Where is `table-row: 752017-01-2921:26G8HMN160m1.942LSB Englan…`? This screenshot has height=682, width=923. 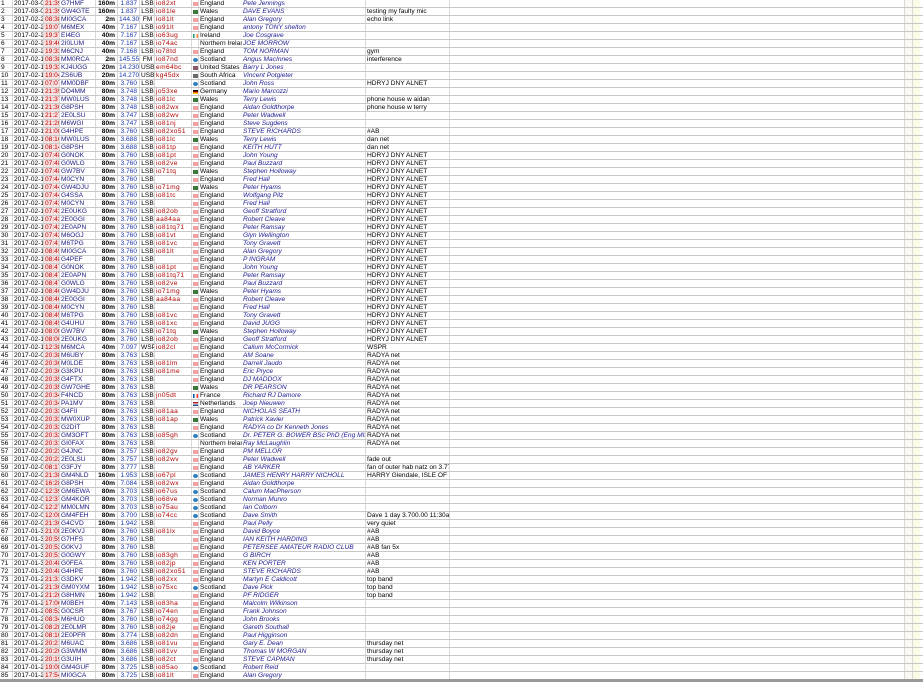
table-row: 752017-01-2921:26G8HMN160m1.942LSB Englan… is located at coordinates (461, 596).